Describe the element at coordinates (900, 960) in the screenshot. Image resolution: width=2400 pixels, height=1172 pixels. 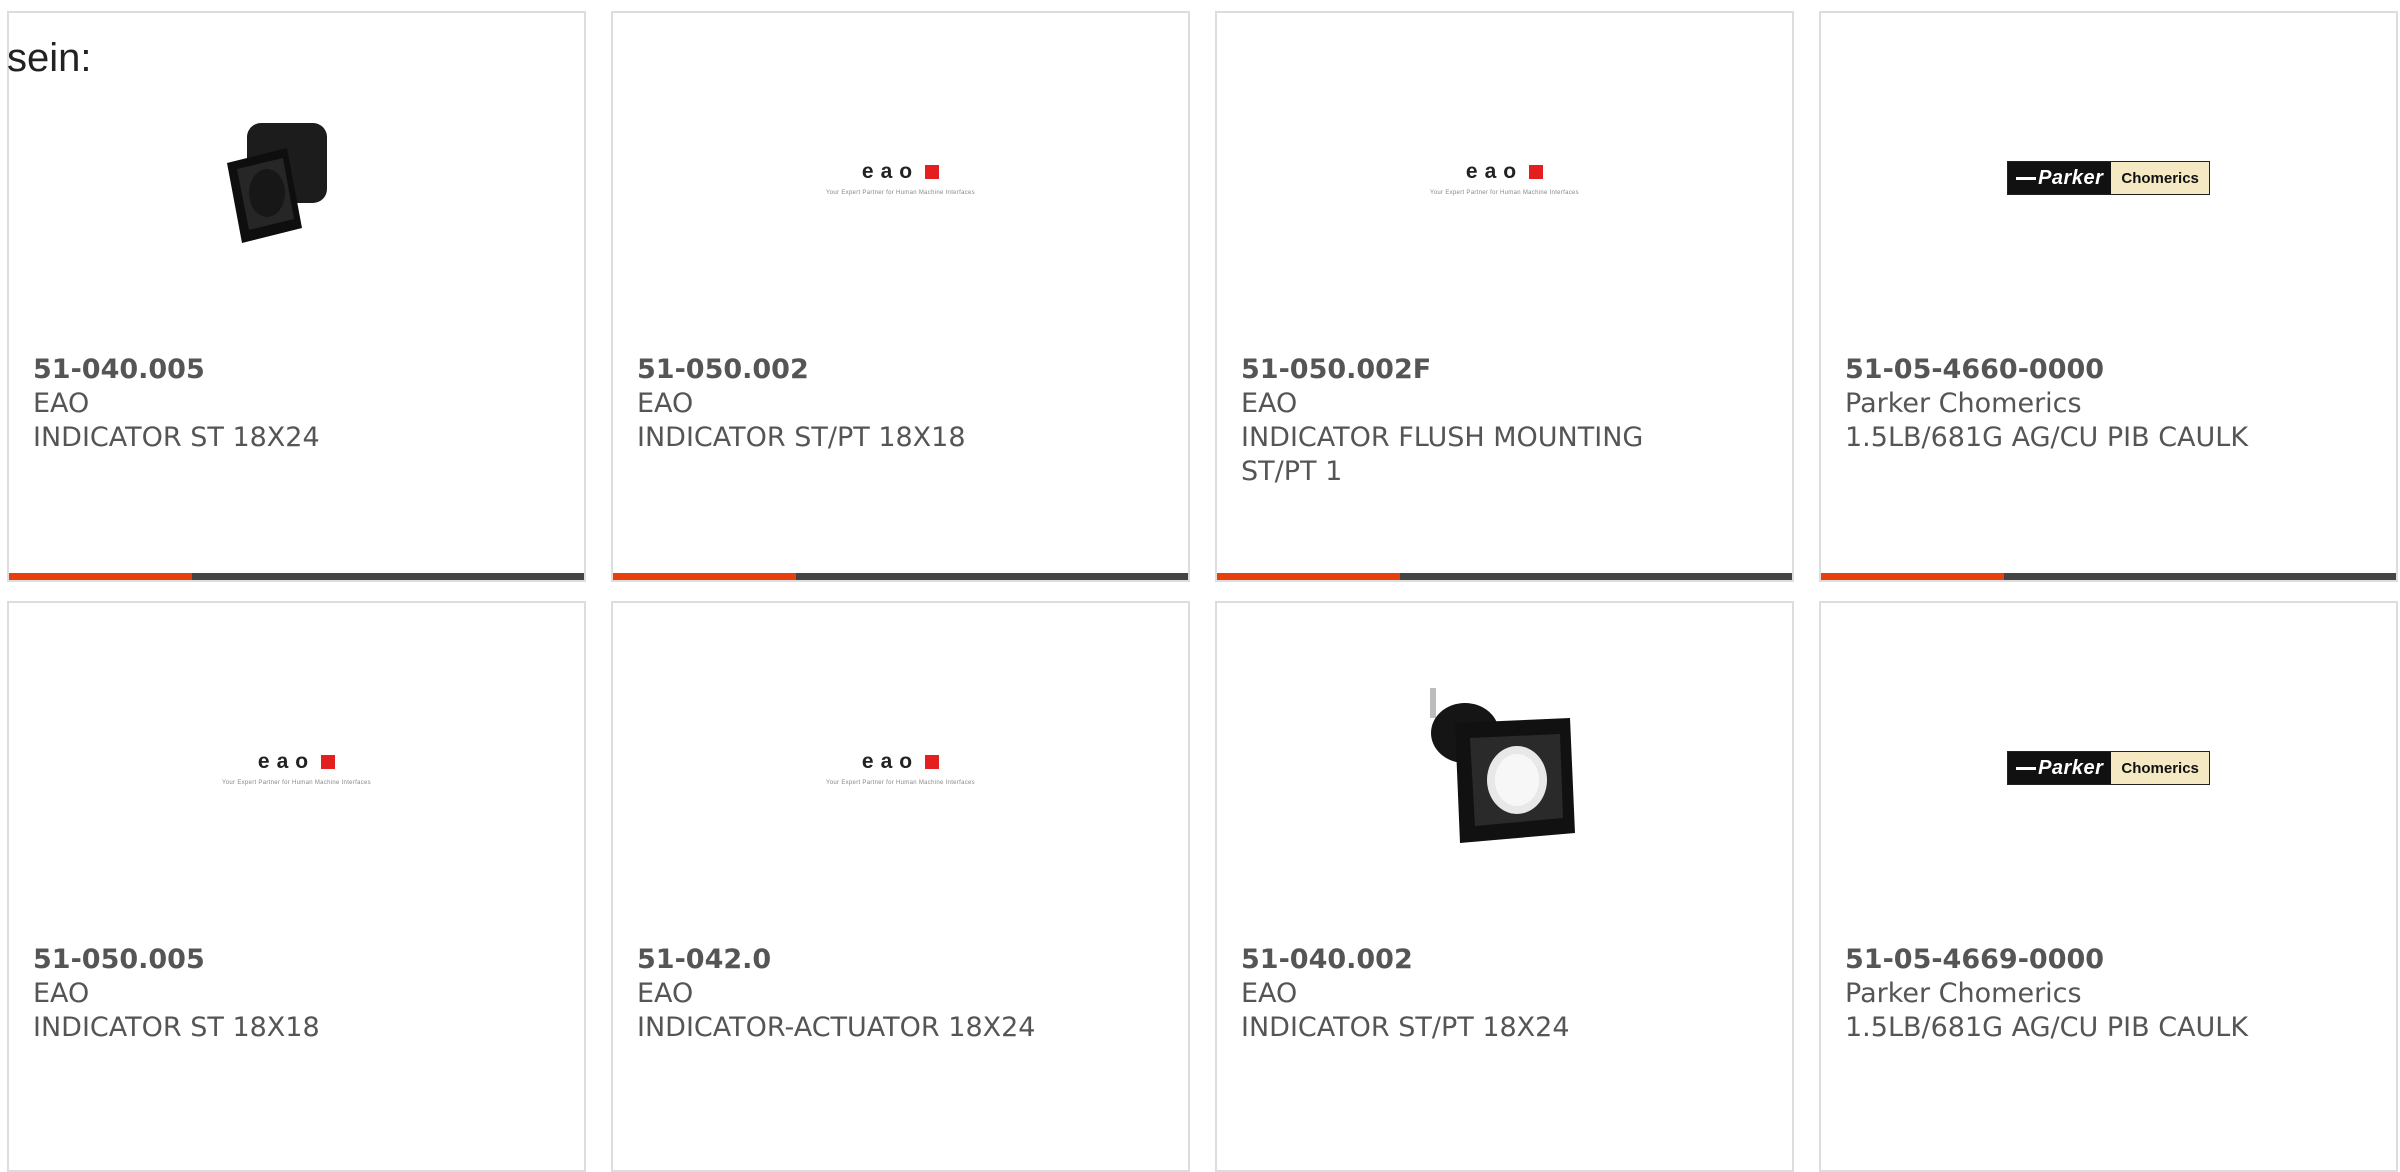
I see `part-number: 51-042.0` at that location.